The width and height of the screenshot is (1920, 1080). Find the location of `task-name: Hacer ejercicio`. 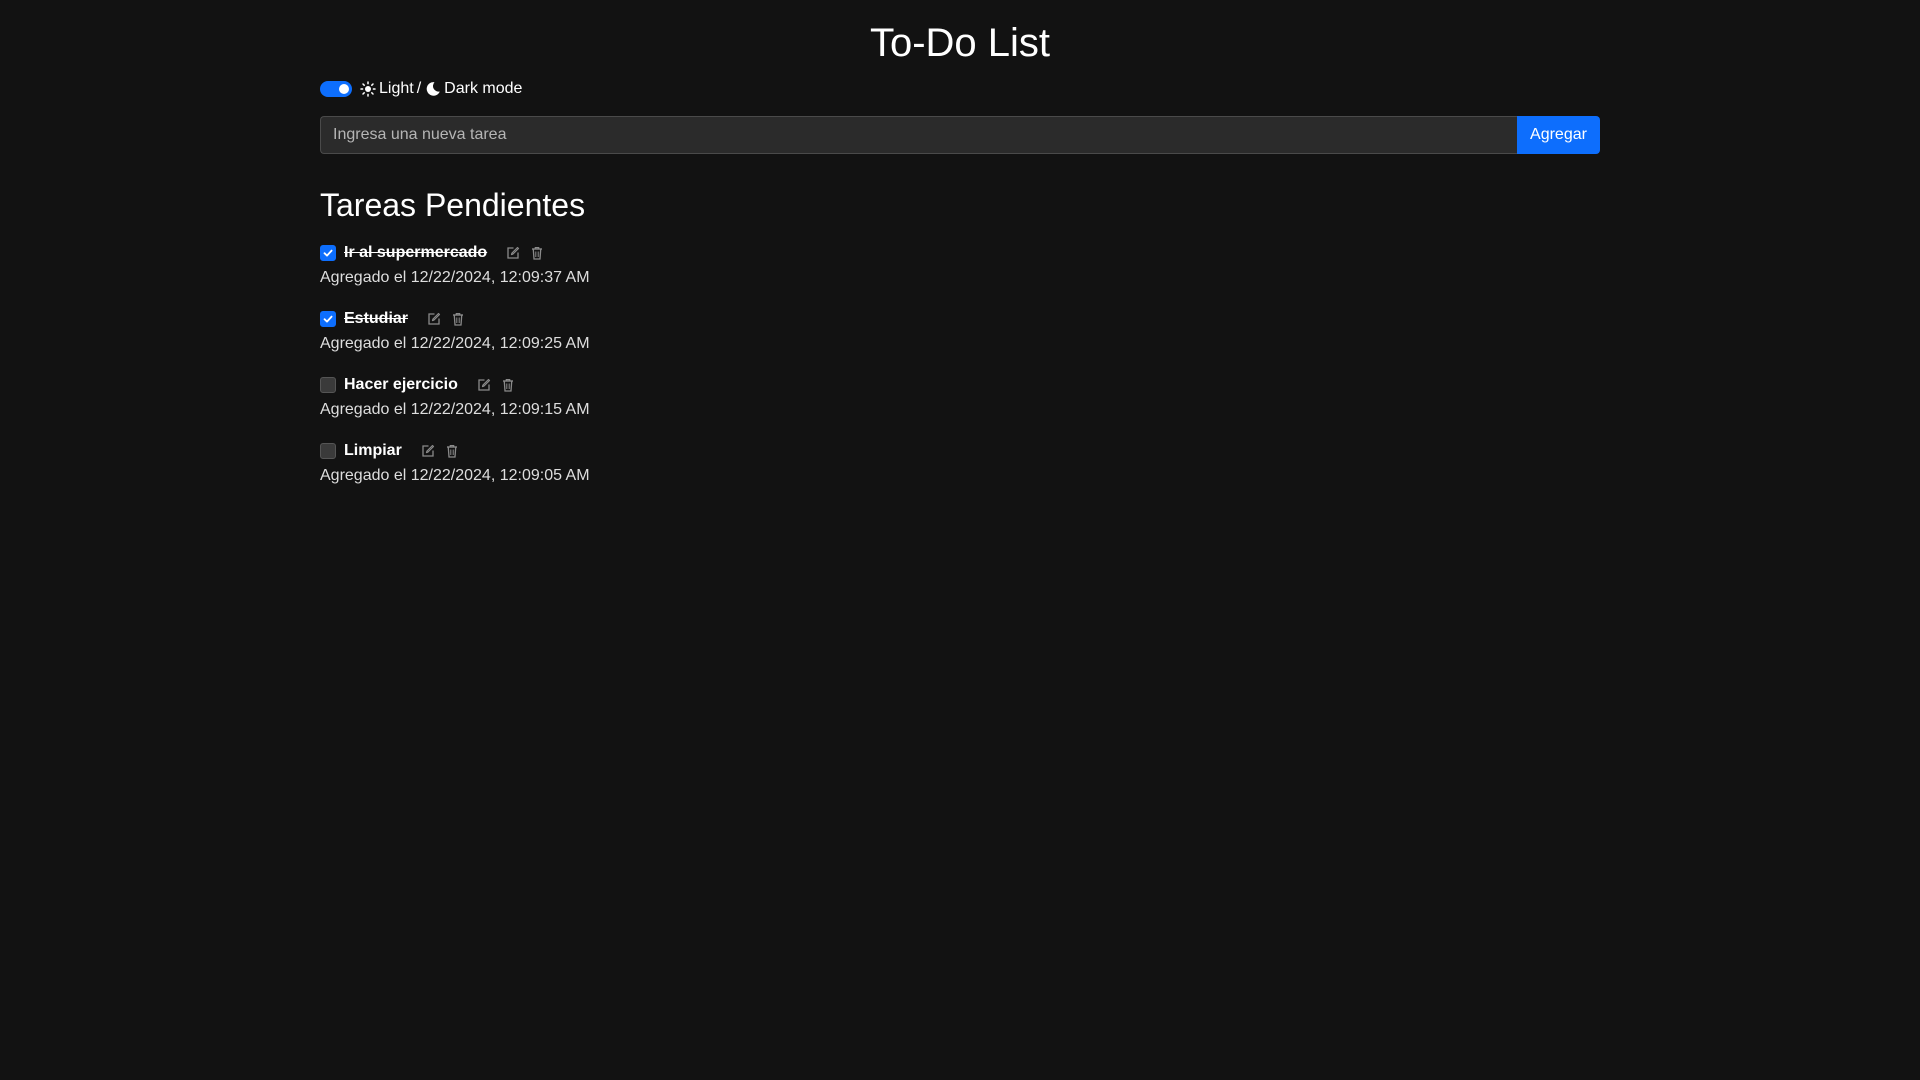

task-name: Hacer ejercicio is located at coordinates (401, 384).